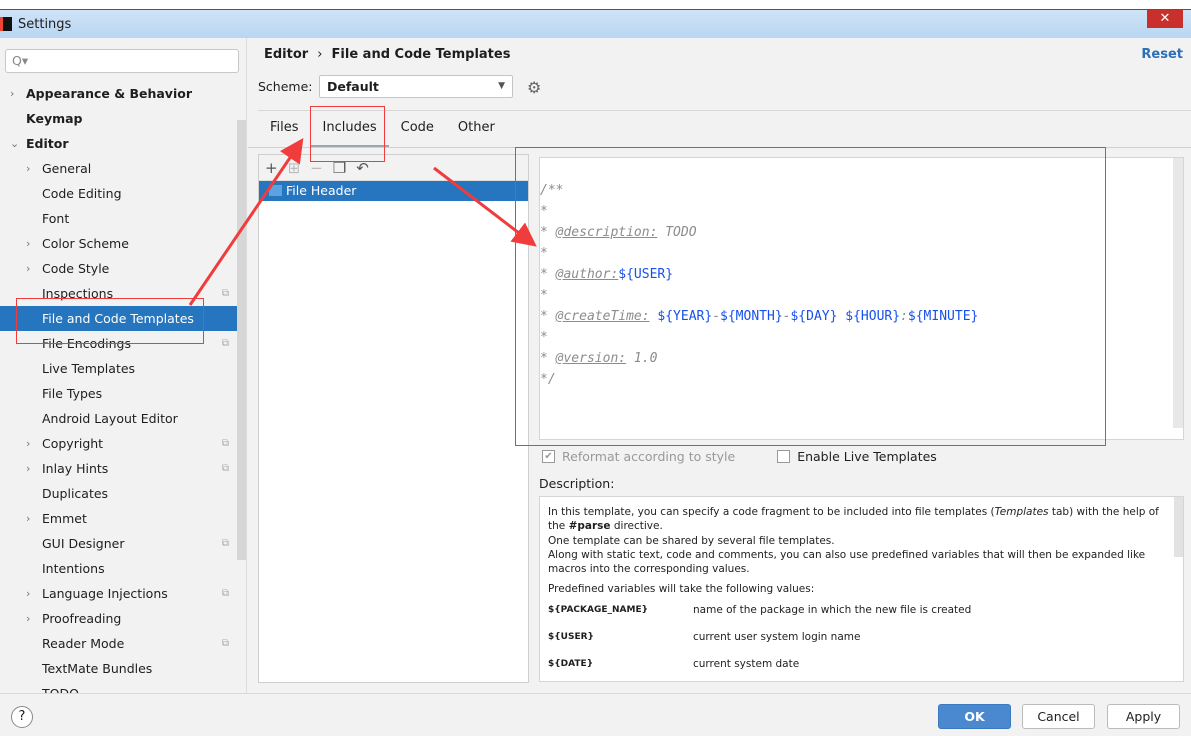 The height and width of the screenshot is (736, 1191). I want to click on description-scrollbar, so click(1178, 527).